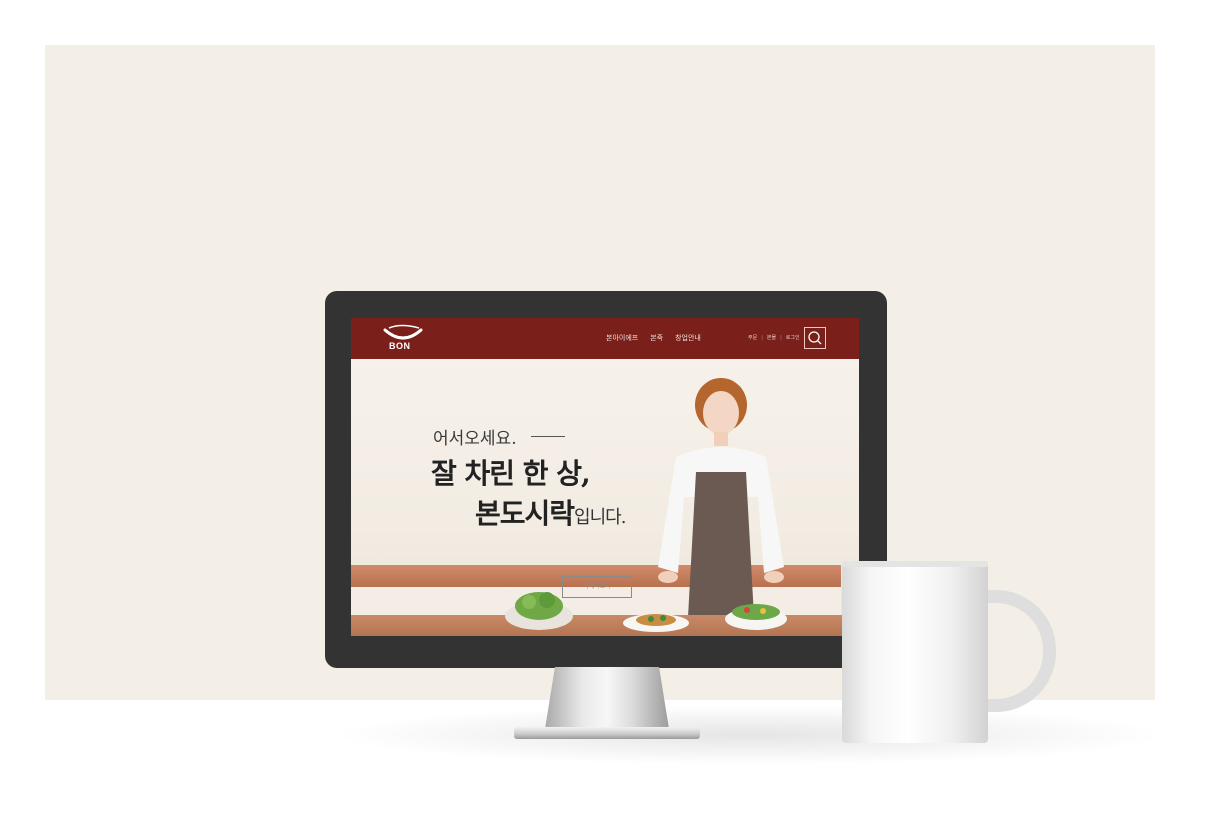 This screenshot has height=817, width=1212. What do you see at coordinates (400, 346) in the screenshot?
I see `logo-text: BON` at bounding box center [400, 346].